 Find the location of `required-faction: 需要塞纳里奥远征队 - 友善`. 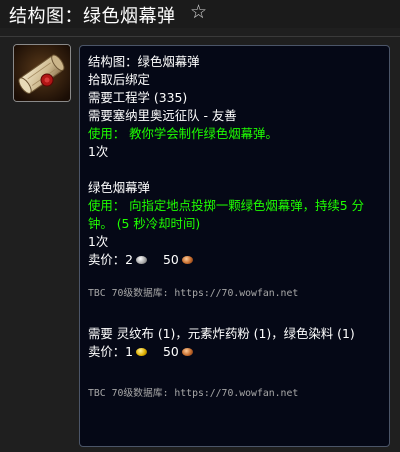

required-faction: 需要塞纳里奥远征队 - 友善 is located at coordinates (162, 115).